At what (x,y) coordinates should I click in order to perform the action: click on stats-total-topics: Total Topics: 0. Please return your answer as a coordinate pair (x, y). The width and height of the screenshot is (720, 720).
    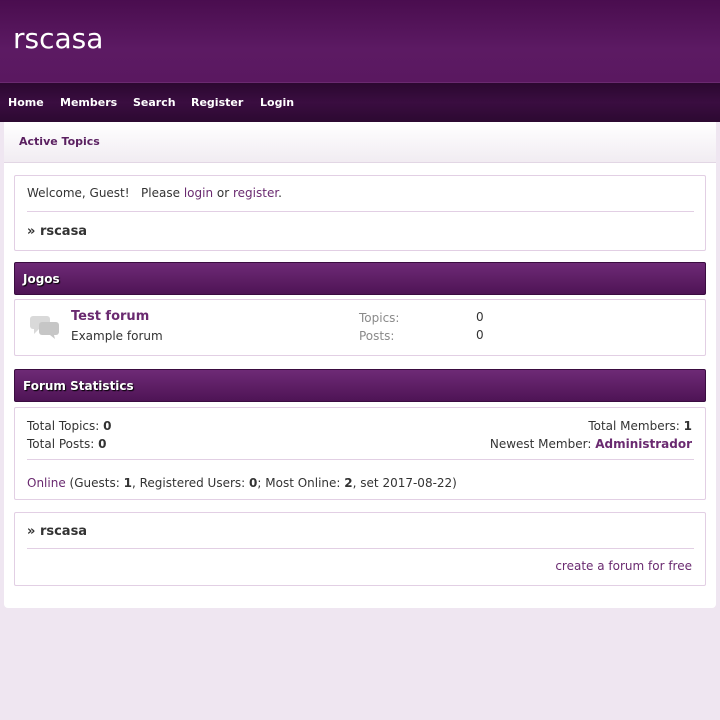
    Looking at the image, I should click on (69, 426).